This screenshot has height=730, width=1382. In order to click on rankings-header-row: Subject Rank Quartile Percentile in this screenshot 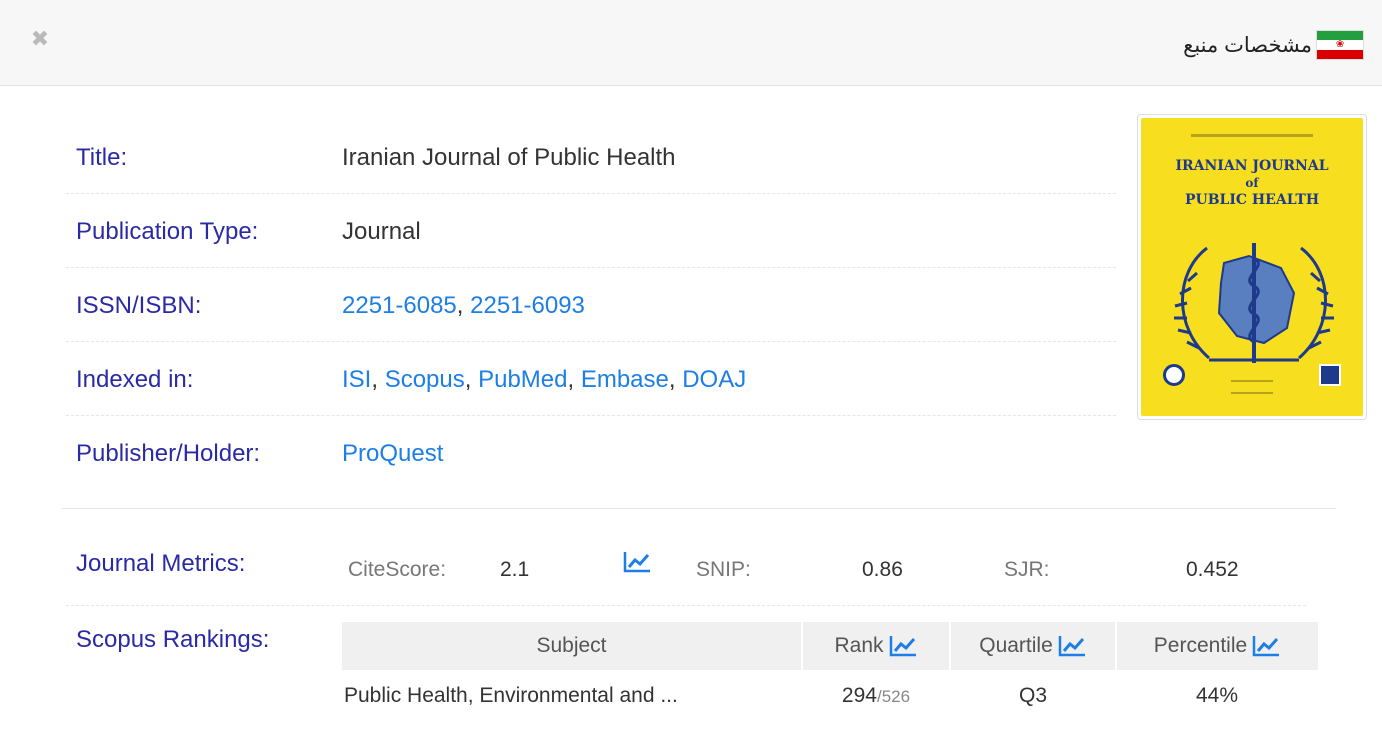, I will do `click(830, 646)`.